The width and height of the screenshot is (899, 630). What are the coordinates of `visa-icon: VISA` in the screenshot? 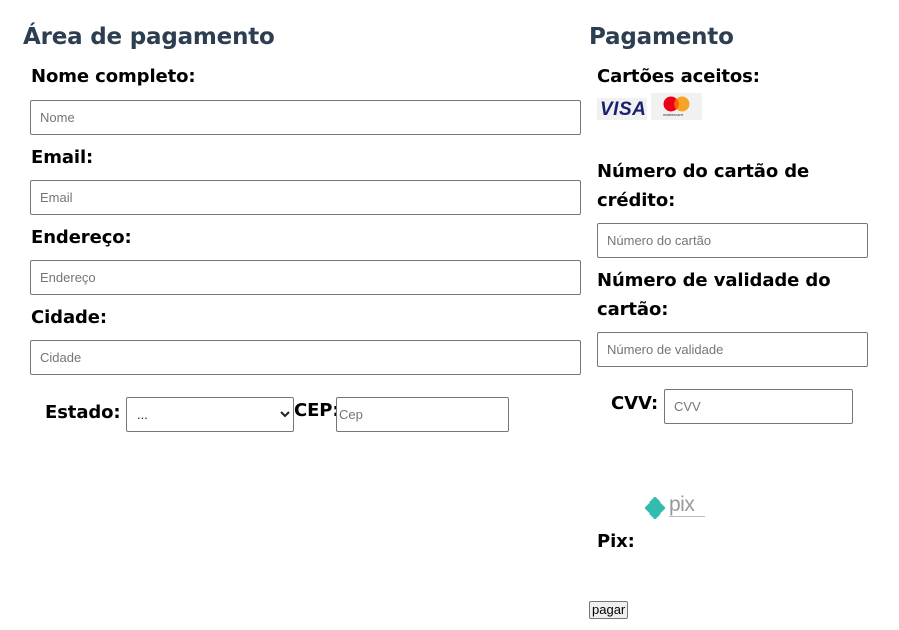 It's located at (622, 109).